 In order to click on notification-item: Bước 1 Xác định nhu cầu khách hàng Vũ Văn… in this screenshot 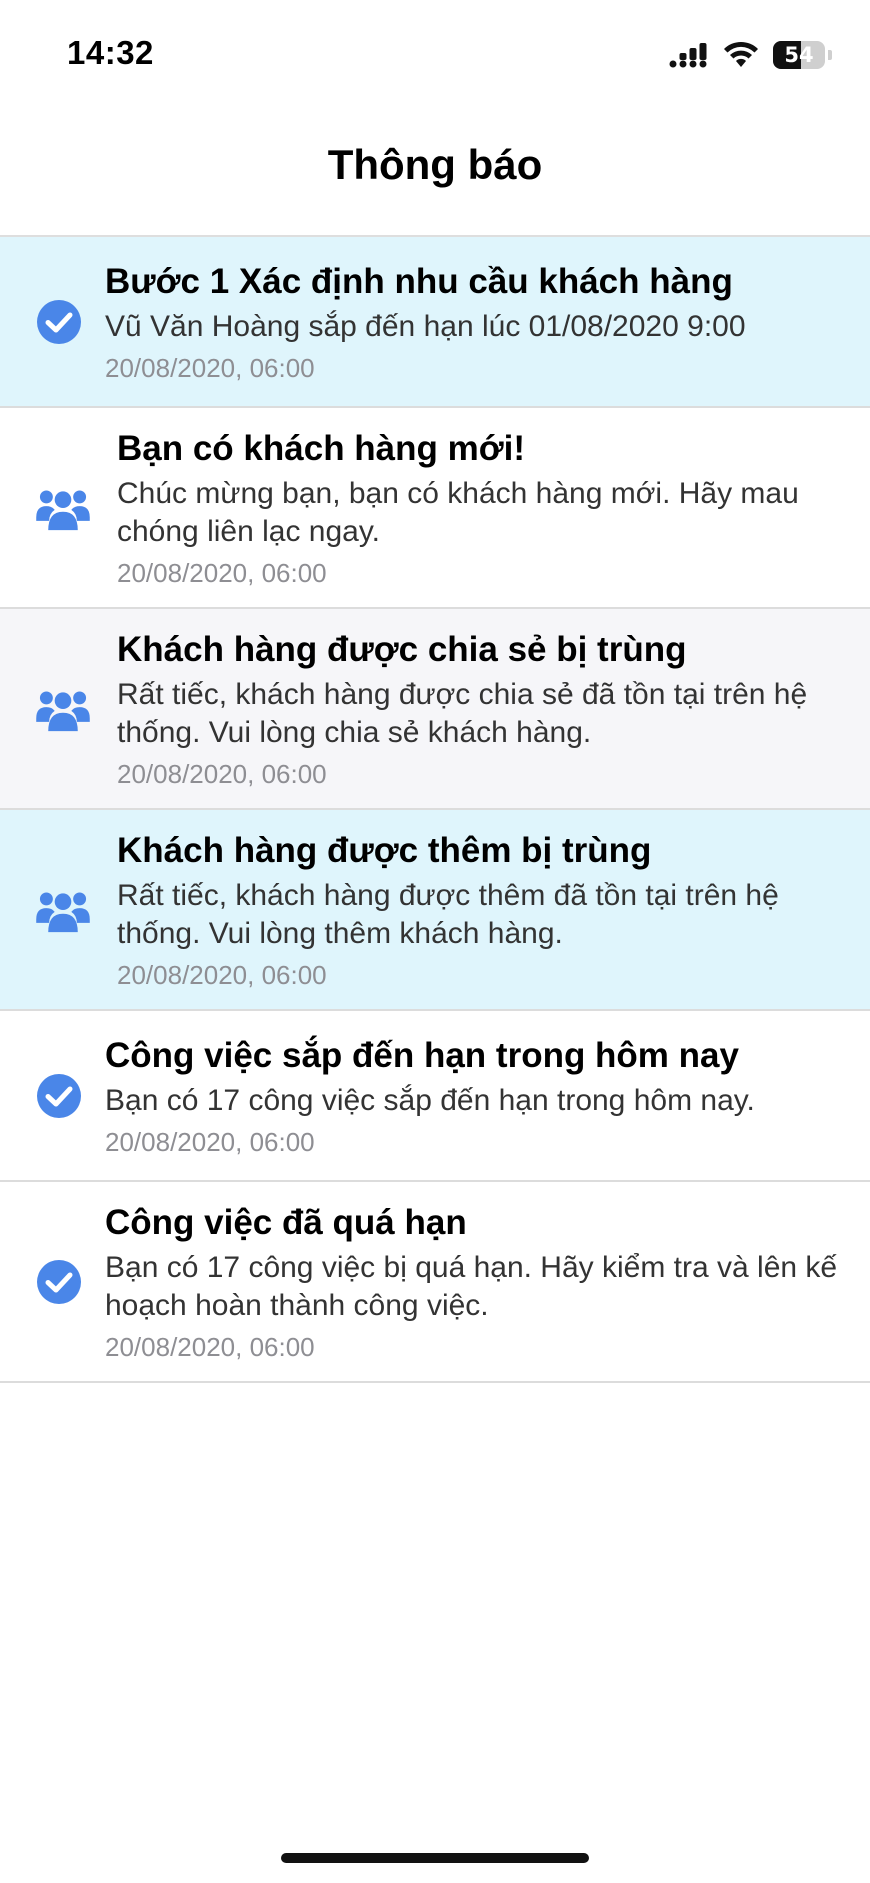, I will do `click(435, 322)`.